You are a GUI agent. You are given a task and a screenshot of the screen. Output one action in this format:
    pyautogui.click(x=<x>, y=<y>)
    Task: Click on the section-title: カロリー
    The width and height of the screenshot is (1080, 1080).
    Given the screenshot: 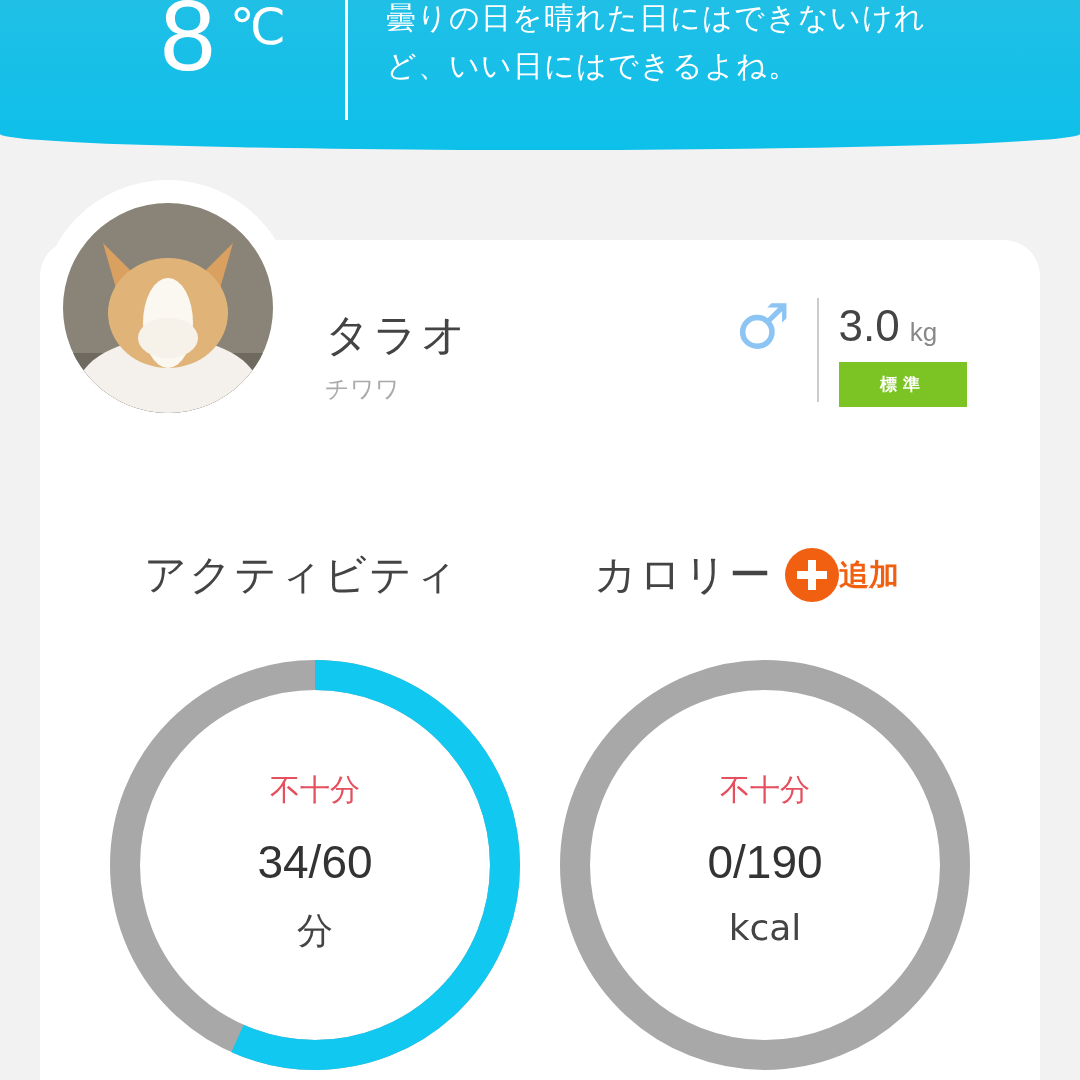 What is the action you would take?
    pyautogui.click(x=683, y=575)
    